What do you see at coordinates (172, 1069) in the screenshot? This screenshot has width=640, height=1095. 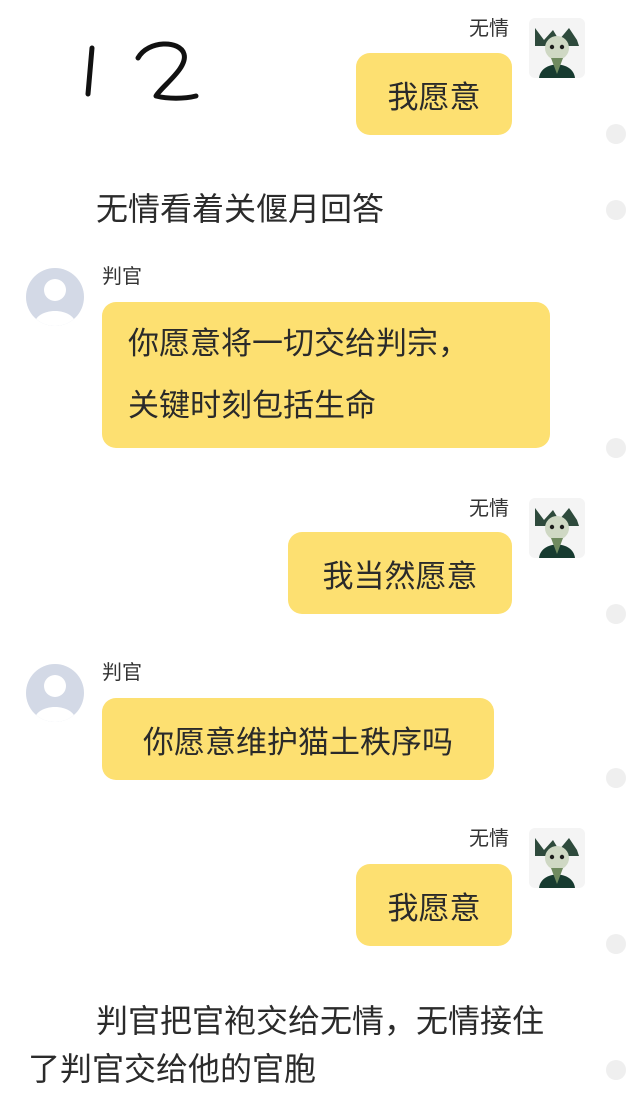 I see `narration-text: 了判官交给他的官胞` at bounding box center [172, 1069].